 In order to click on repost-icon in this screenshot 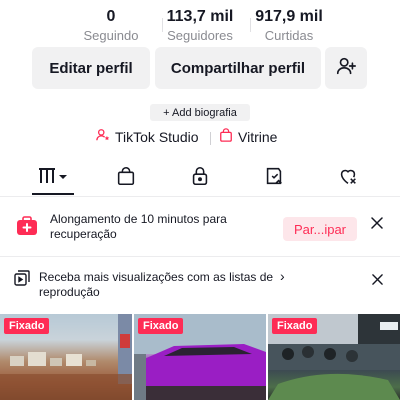, I will do `click(274, 178)`.